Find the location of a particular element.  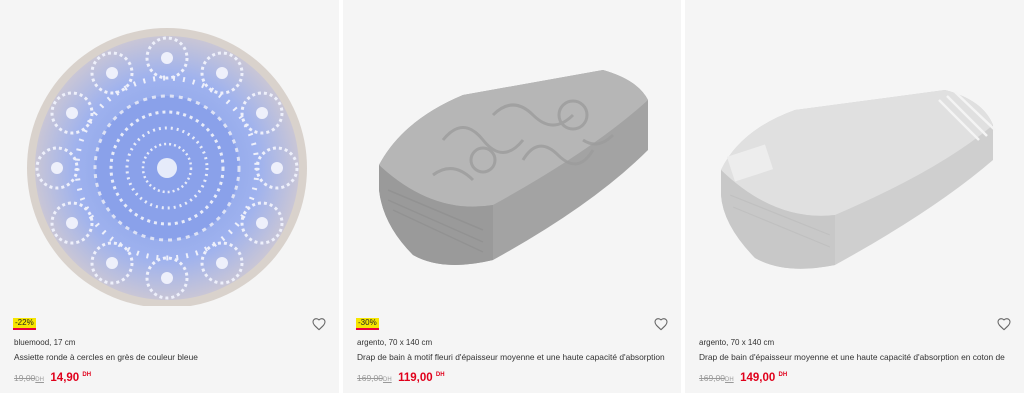

towel-illustration-plain is located at coordinates (858, 179).